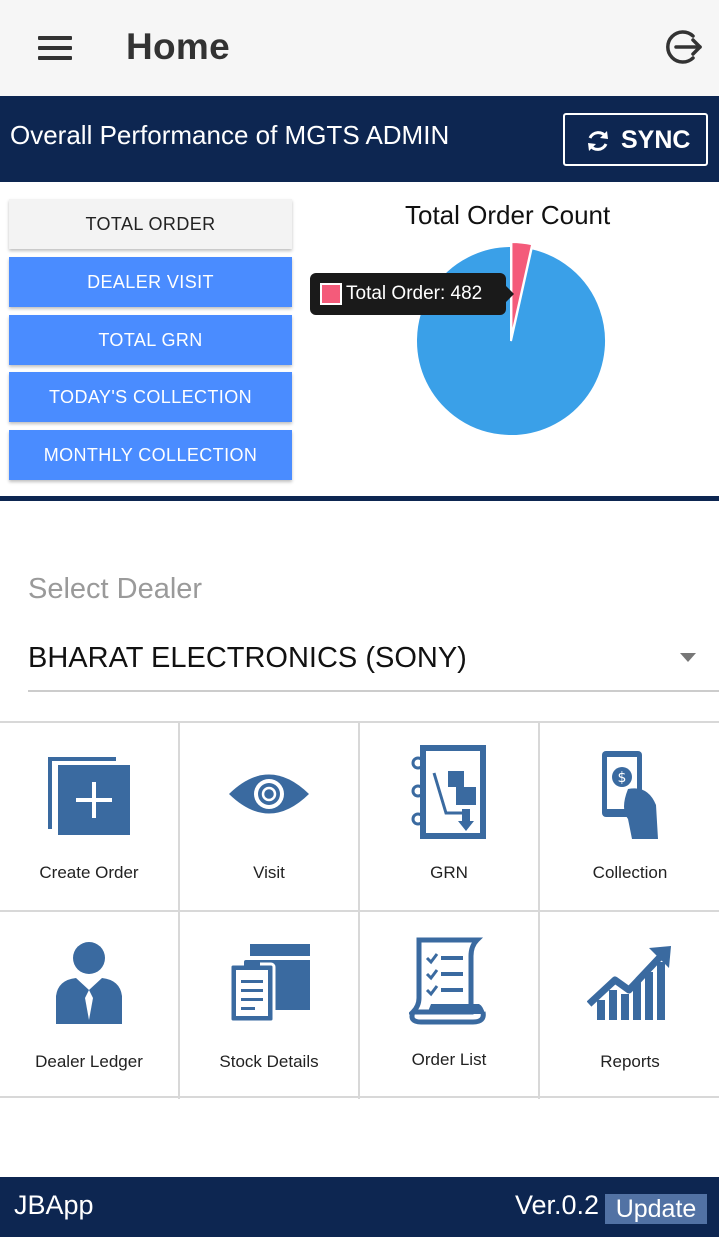 Image resolution: width=719 pixels, height=1237 pixels. I want to click on collection-icon: $, so click(630, 795).